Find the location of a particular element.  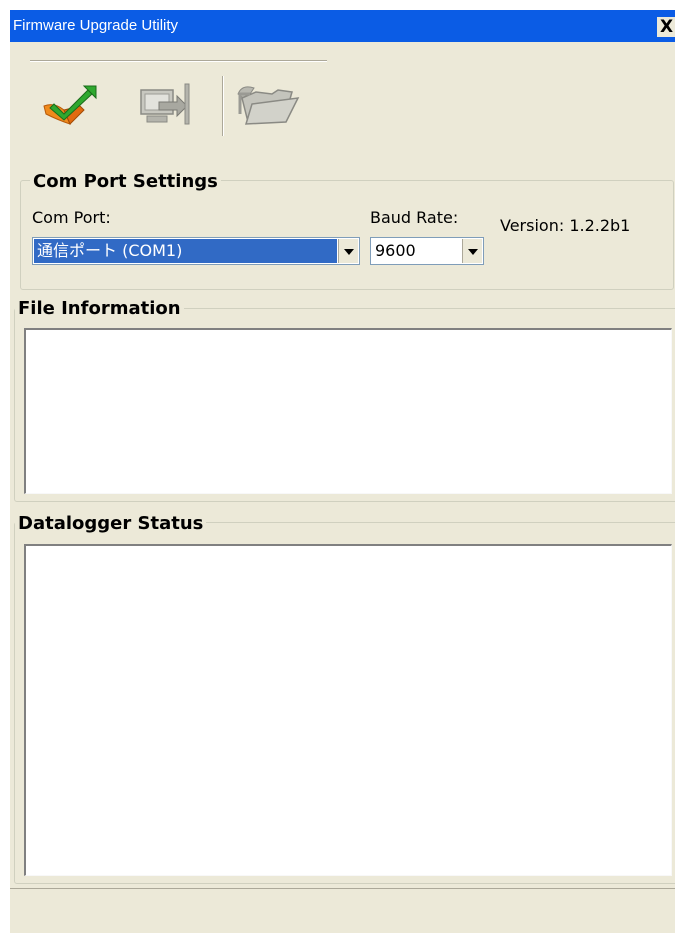

title-bar: Firmware Upgrade Utility X is located at coordinates (342, 26).